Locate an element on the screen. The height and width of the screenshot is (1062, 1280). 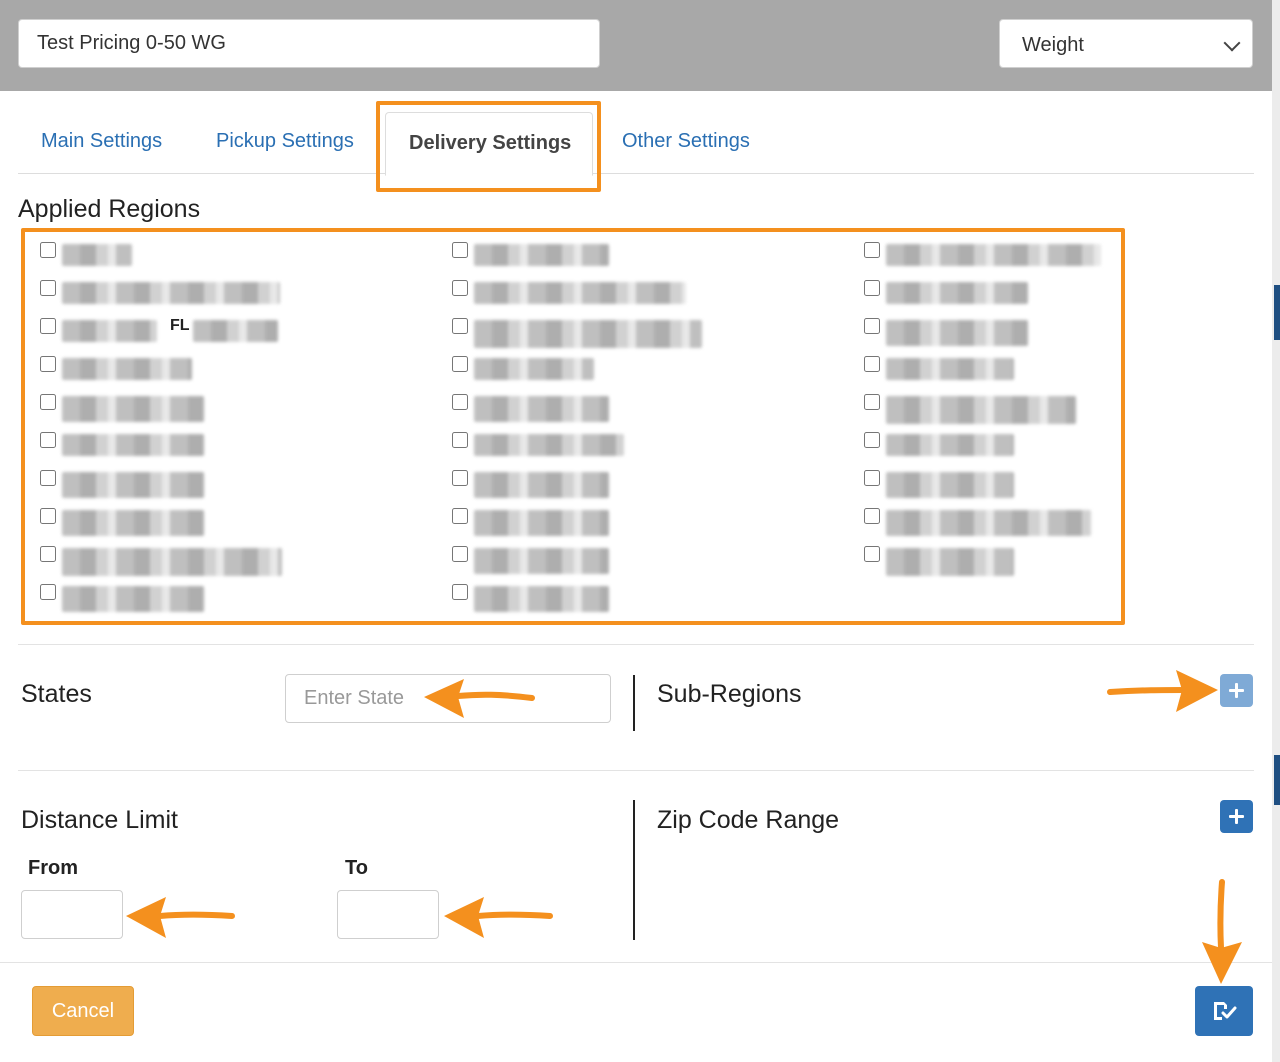
pricing-type-value: Weight is located at coordinates (1053, 45).